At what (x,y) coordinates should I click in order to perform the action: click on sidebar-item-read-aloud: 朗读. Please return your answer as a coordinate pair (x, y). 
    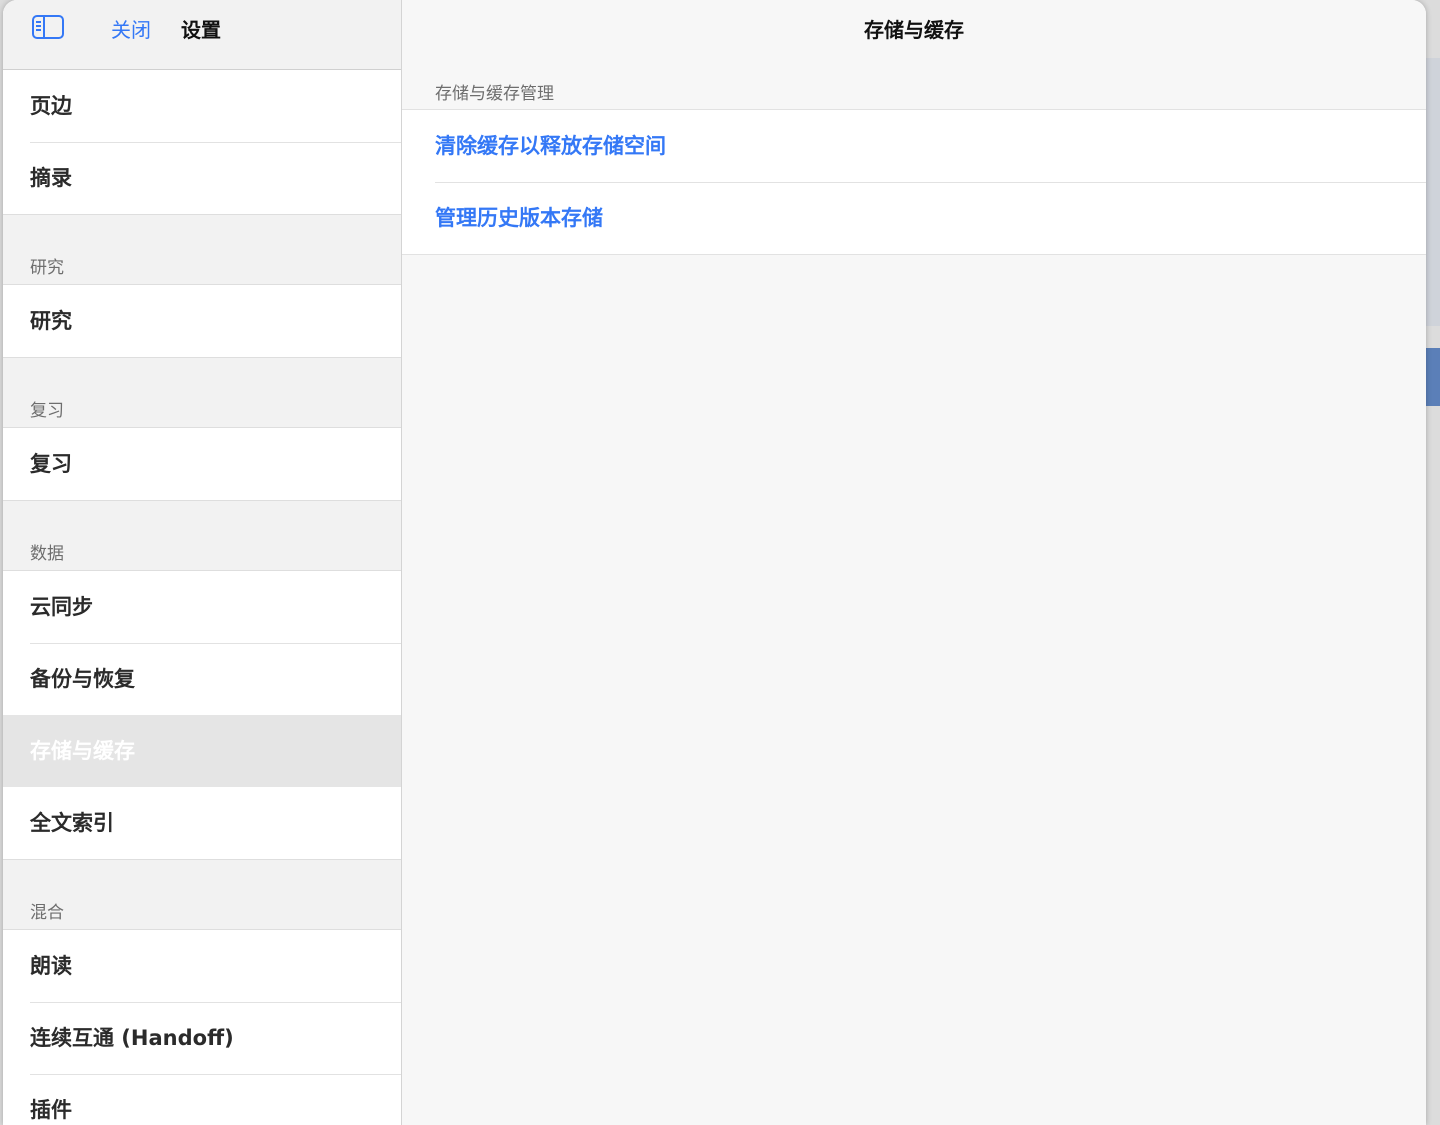
    Looking at the image, I should click on (202, 966).